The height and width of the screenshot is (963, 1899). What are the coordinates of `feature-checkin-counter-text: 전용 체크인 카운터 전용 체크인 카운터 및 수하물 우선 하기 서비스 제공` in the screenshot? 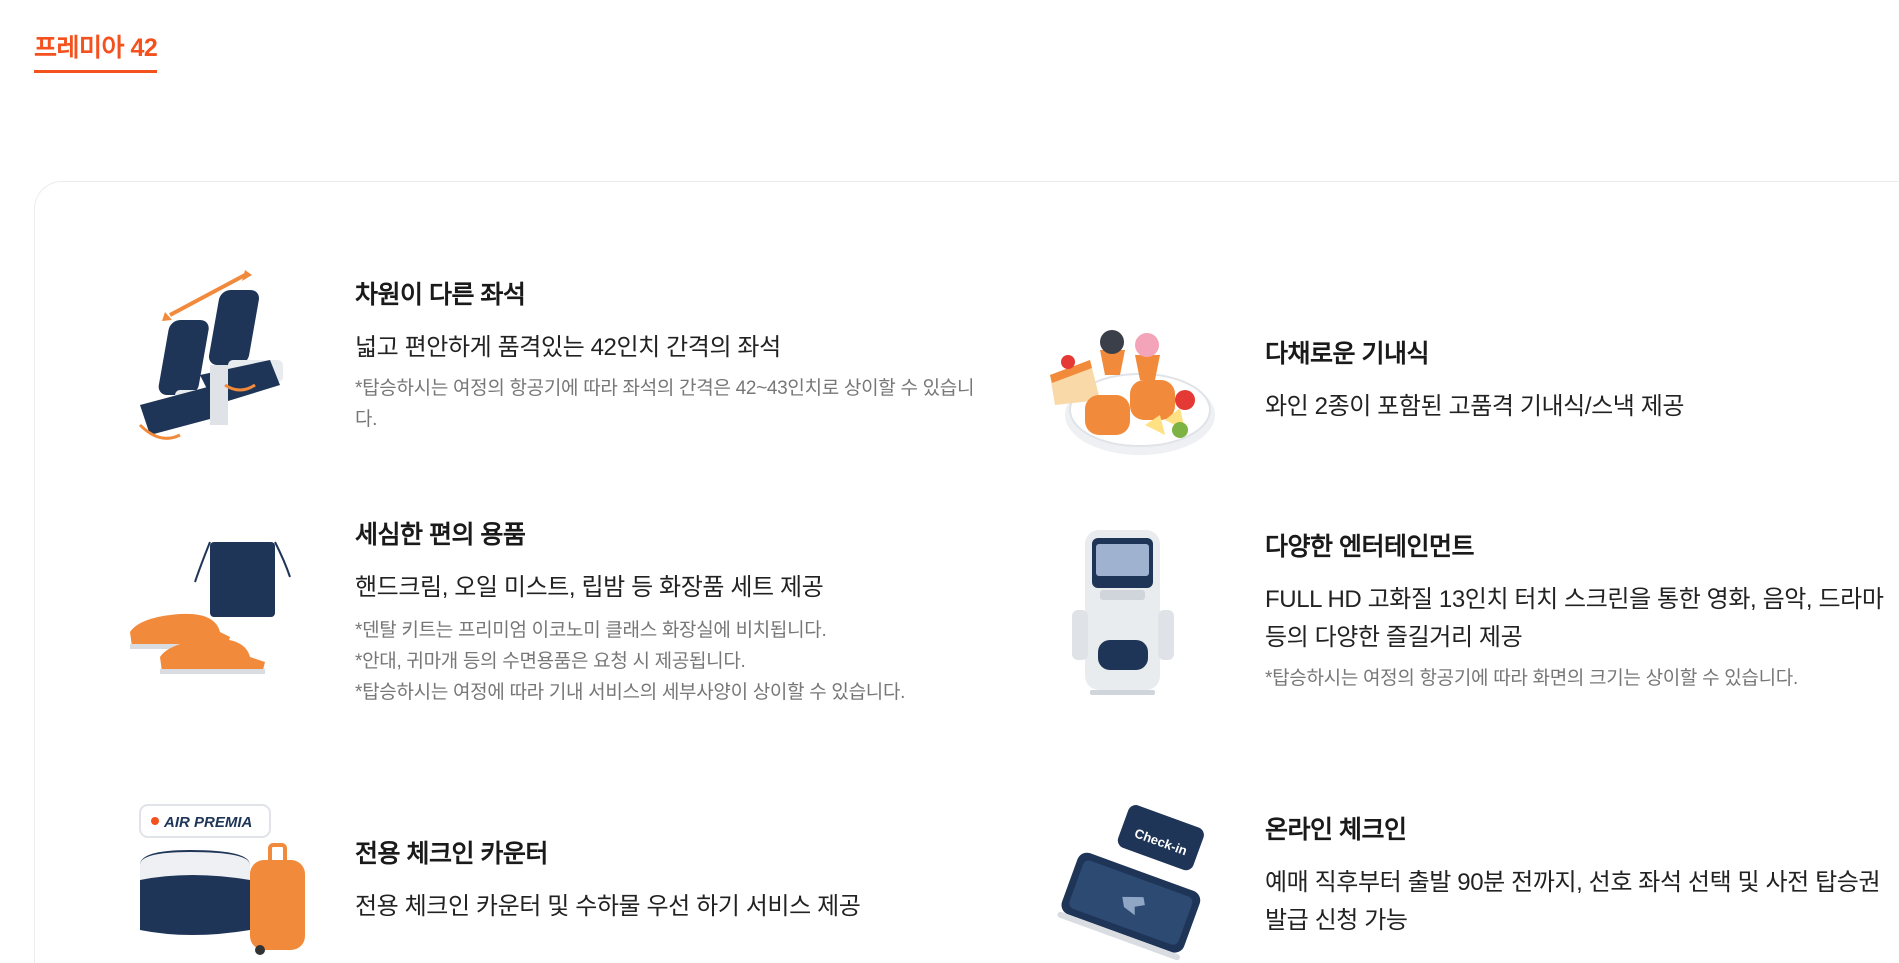 It's located at (670, 880).